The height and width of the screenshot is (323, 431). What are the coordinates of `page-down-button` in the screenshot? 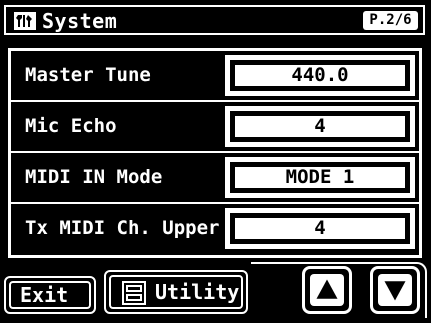 It's located at (395, 290).